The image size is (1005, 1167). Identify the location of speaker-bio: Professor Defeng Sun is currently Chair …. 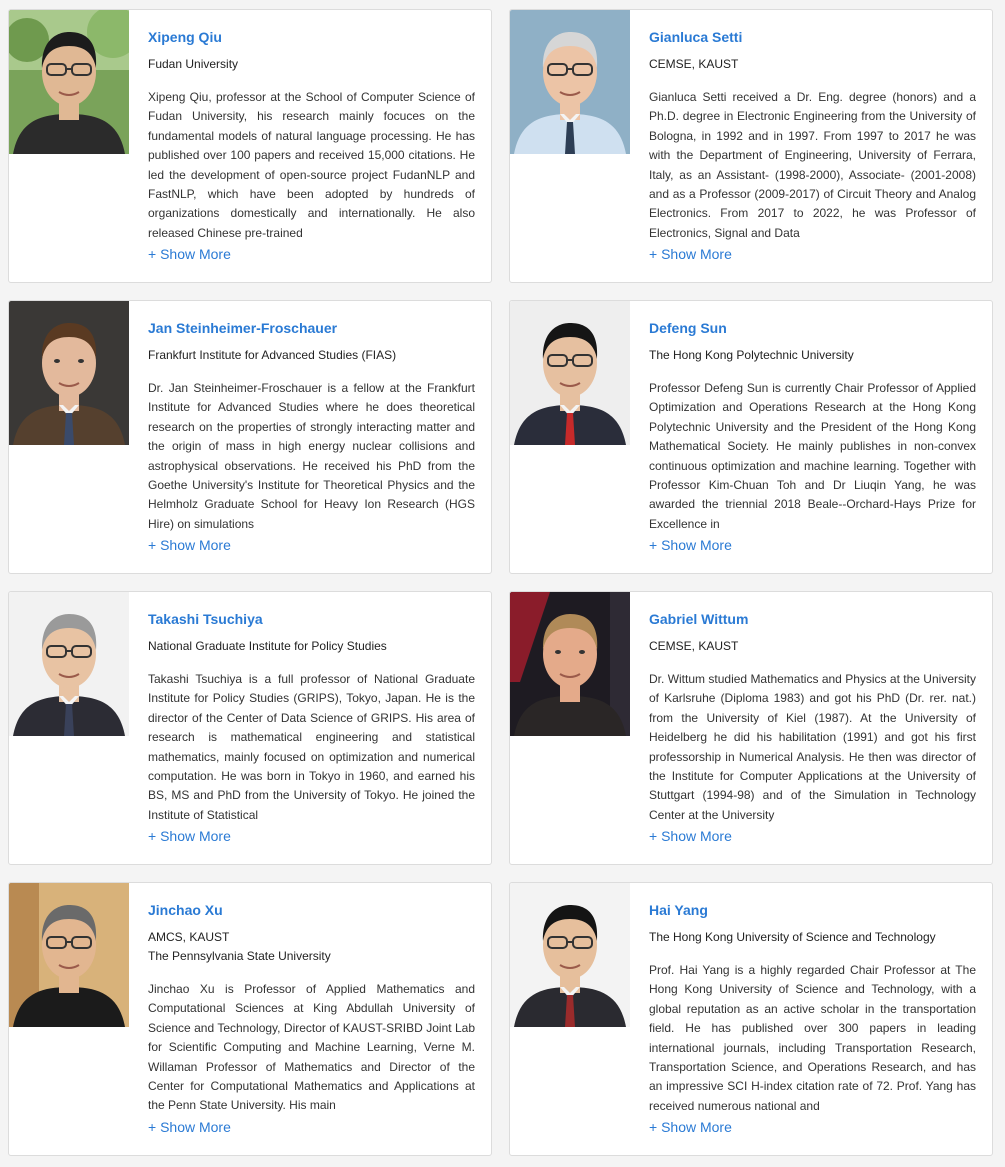
(812, 456).